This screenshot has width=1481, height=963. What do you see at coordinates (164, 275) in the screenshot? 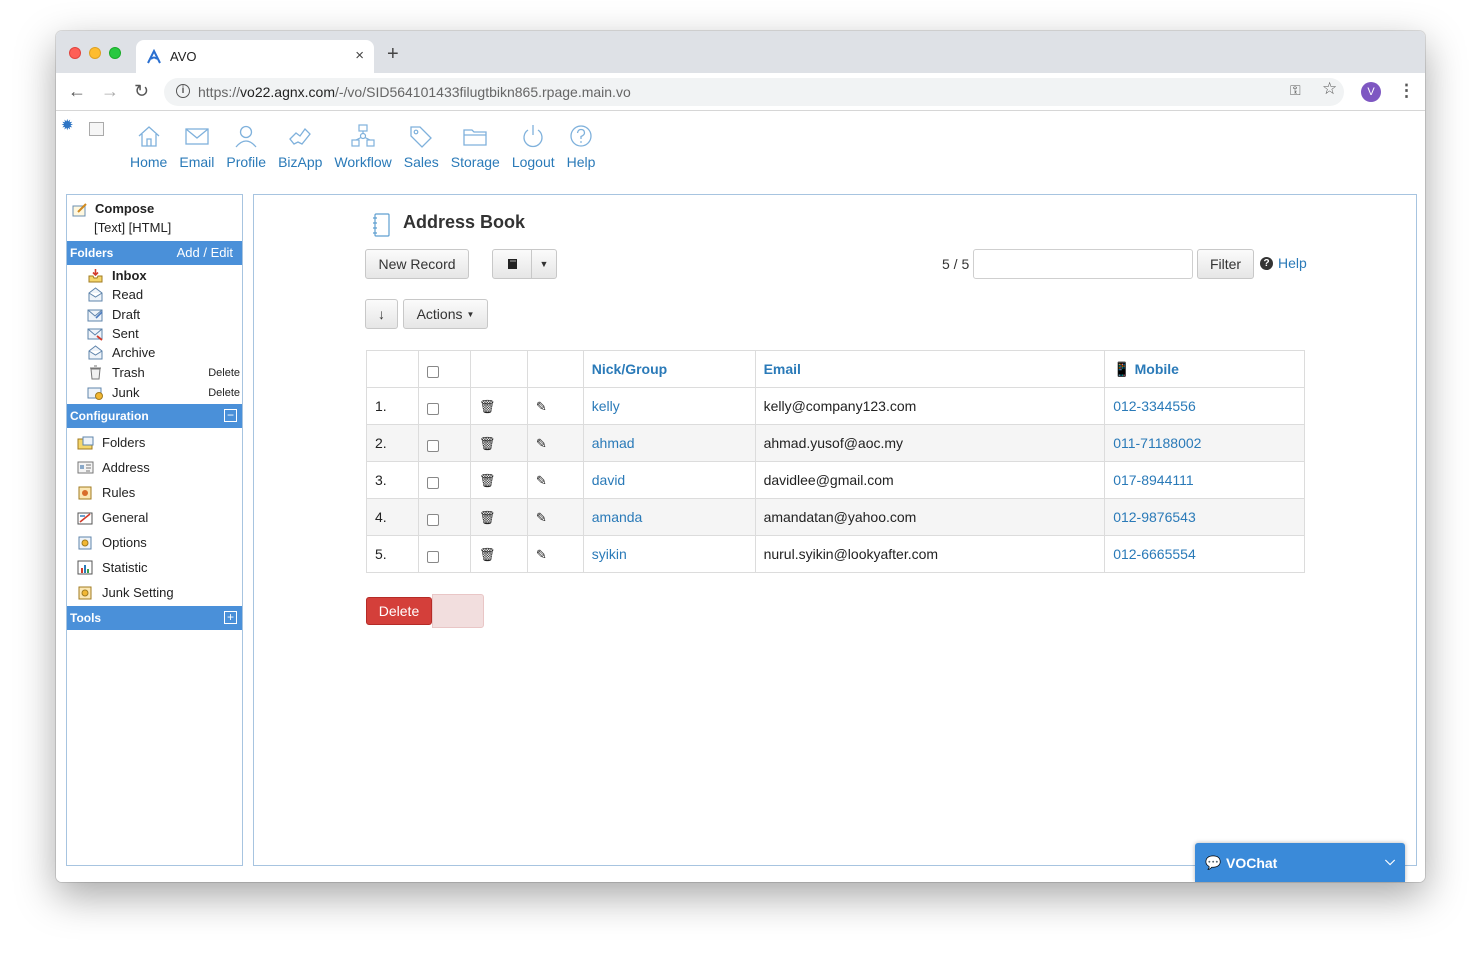
I see `folder-inbox: Inbox` at bounding box center [164, 275].